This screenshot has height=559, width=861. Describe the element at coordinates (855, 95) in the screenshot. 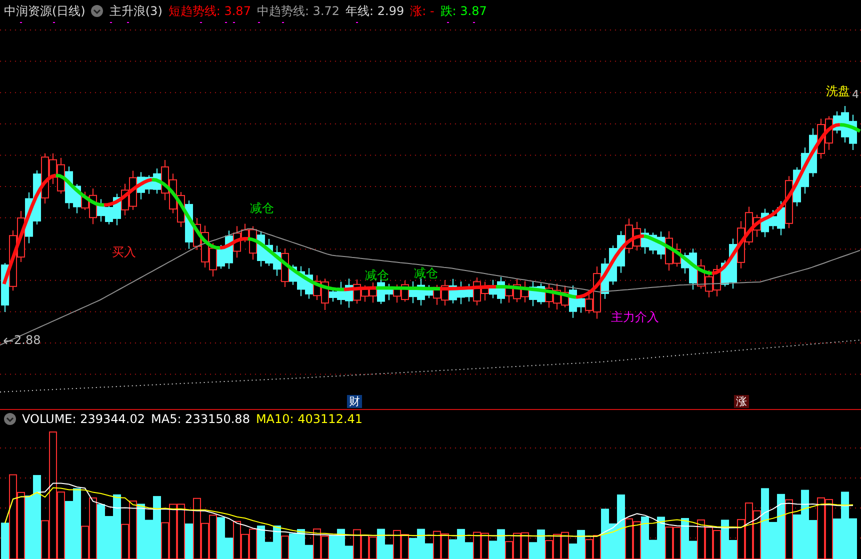

I see `price-label: 4` at that location.